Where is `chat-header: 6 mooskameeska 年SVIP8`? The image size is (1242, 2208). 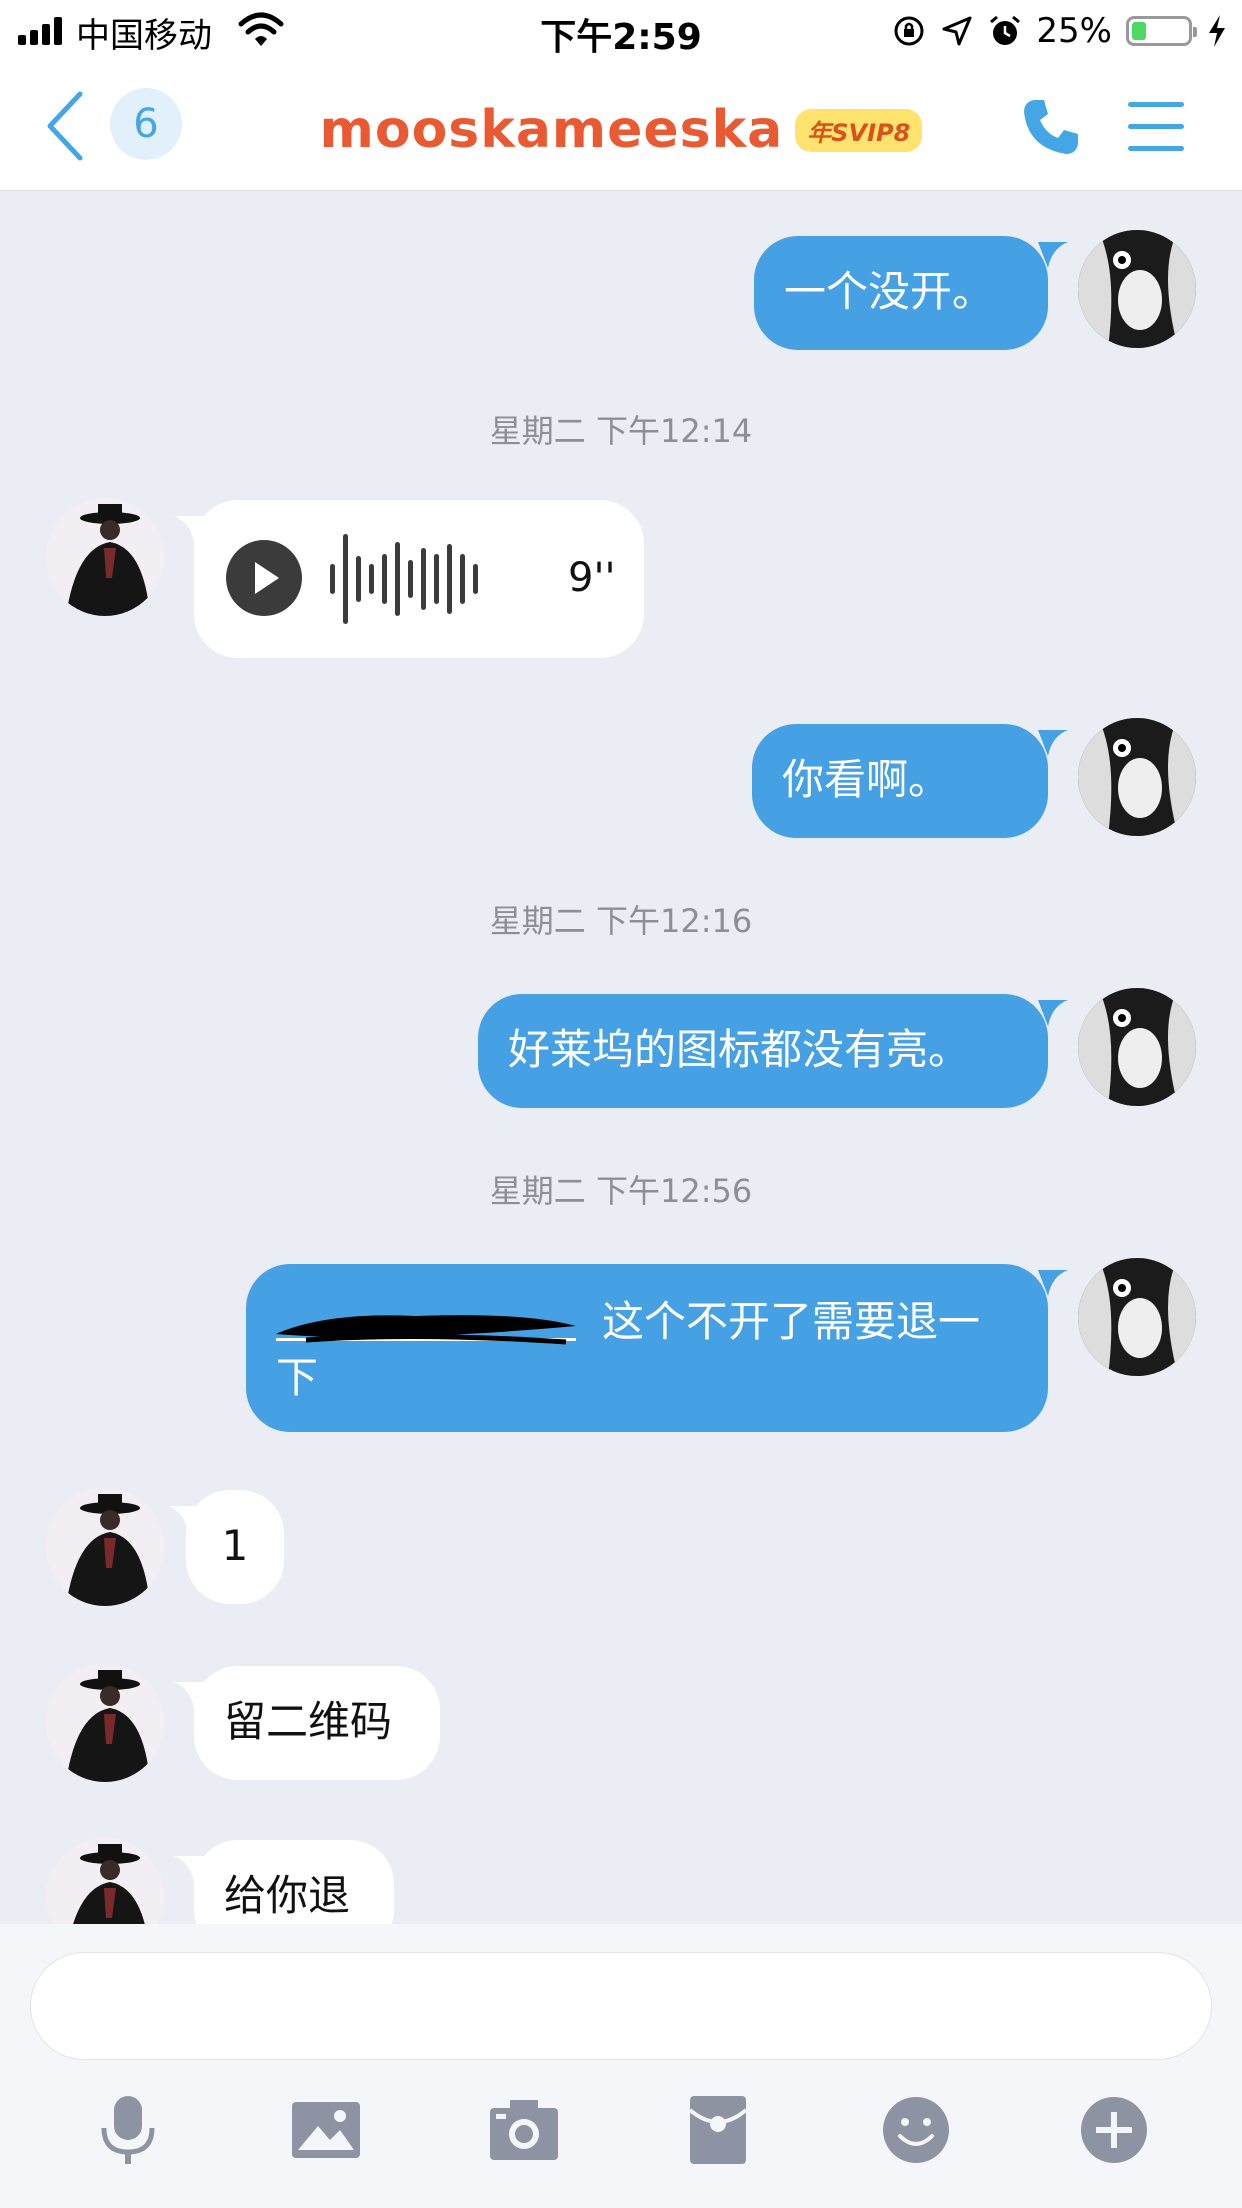
chat-header: 6 mooskameeska 年SVIP8 is located at coordinates (621, 126).